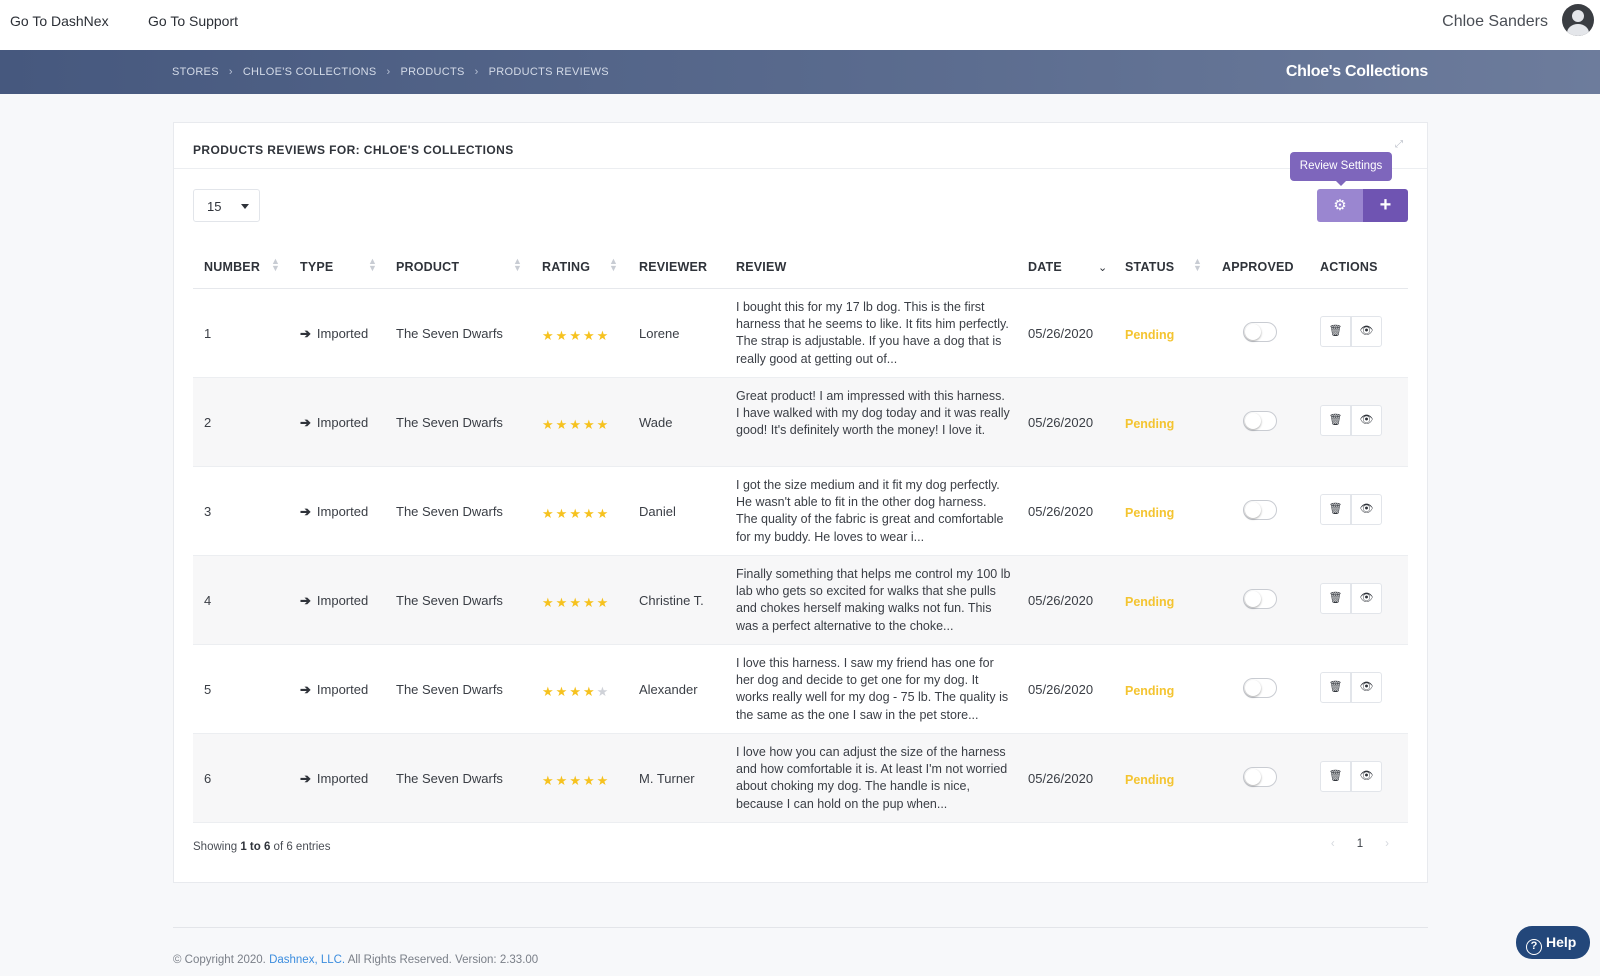  I want to click on user-name: Chloe Sanders, so click(1495, 22).